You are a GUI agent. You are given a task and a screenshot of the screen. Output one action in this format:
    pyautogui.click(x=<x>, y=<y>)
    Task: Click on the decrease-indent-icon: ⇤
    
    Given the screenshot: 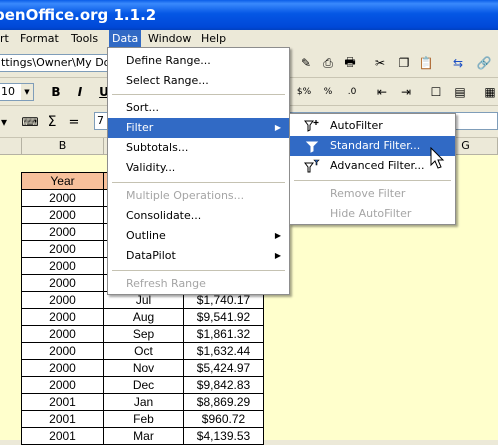 What is the action you would take?
    pyautogui.click(x=382, y=92)
    